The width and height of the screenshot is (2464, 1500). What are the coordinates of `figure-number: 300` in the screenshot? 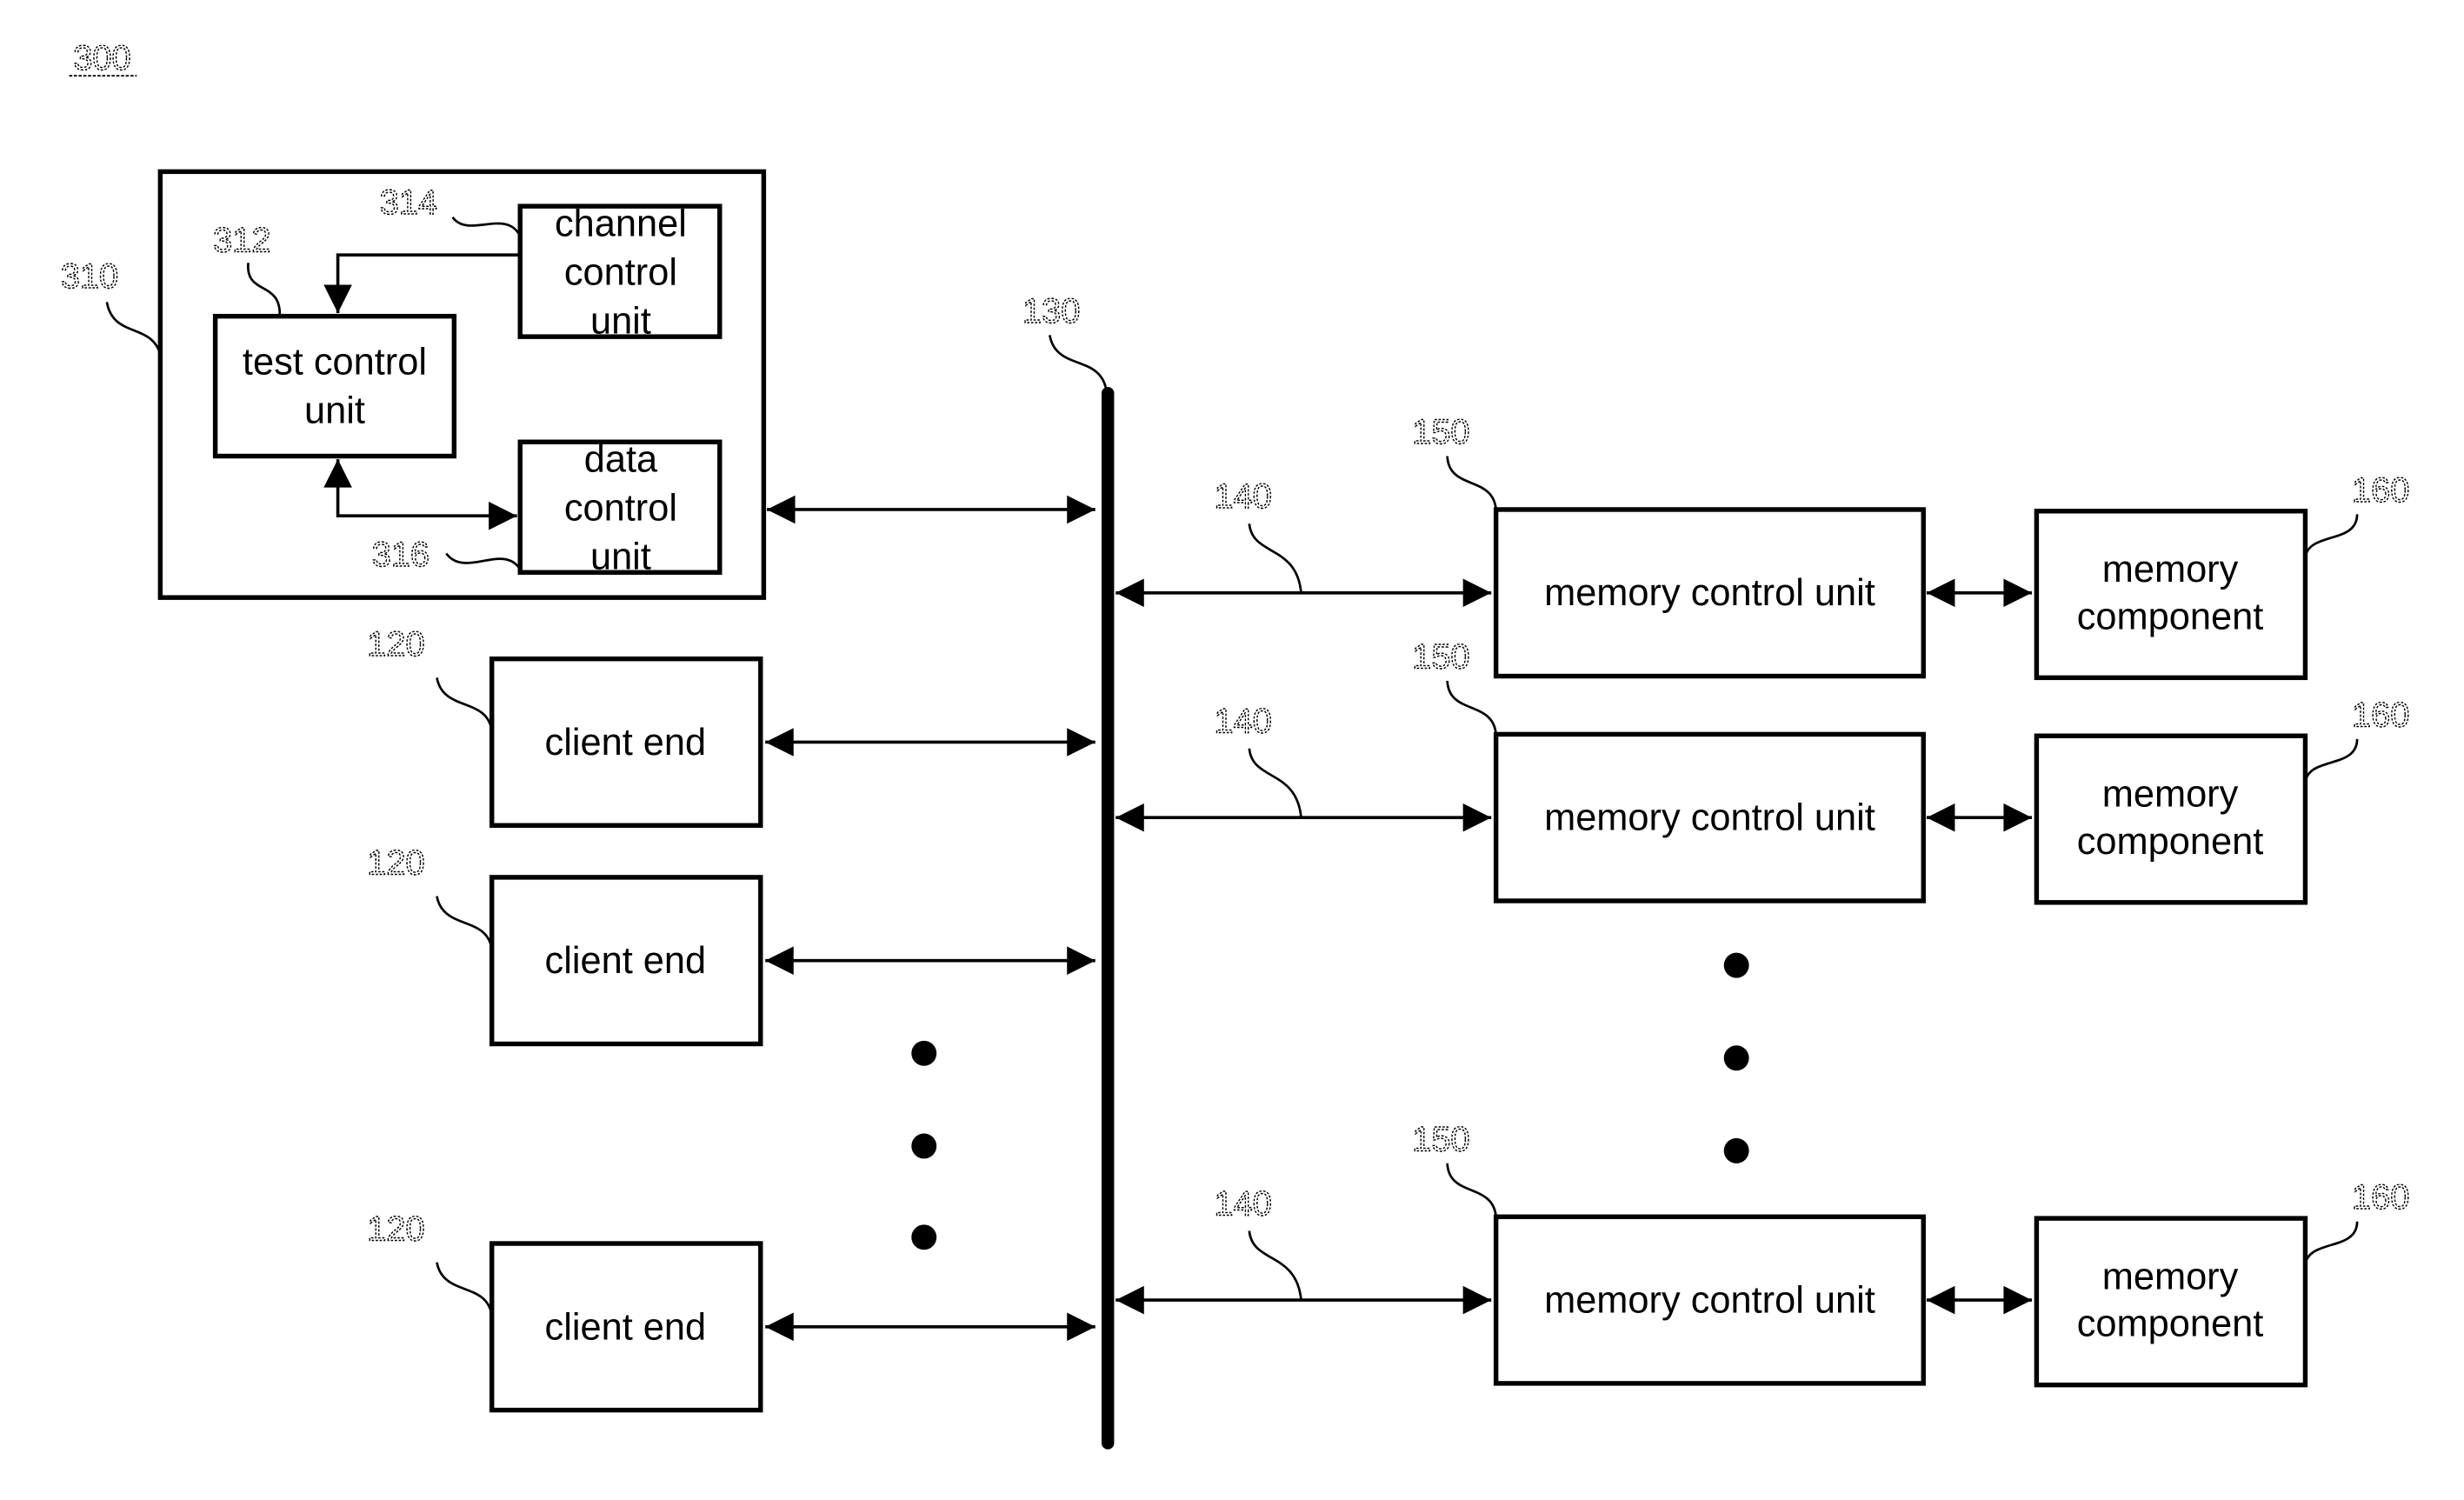 It's located at (101, 58).